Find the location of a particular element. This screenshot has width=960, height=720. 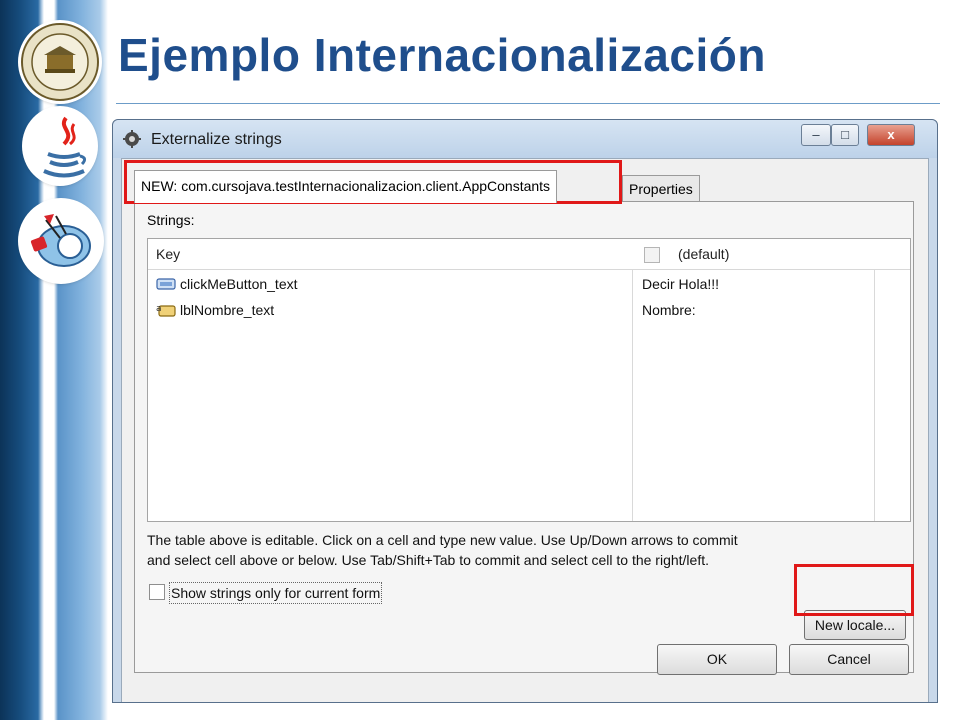

label-widget-icon: a is located at coordinates (166, 310).